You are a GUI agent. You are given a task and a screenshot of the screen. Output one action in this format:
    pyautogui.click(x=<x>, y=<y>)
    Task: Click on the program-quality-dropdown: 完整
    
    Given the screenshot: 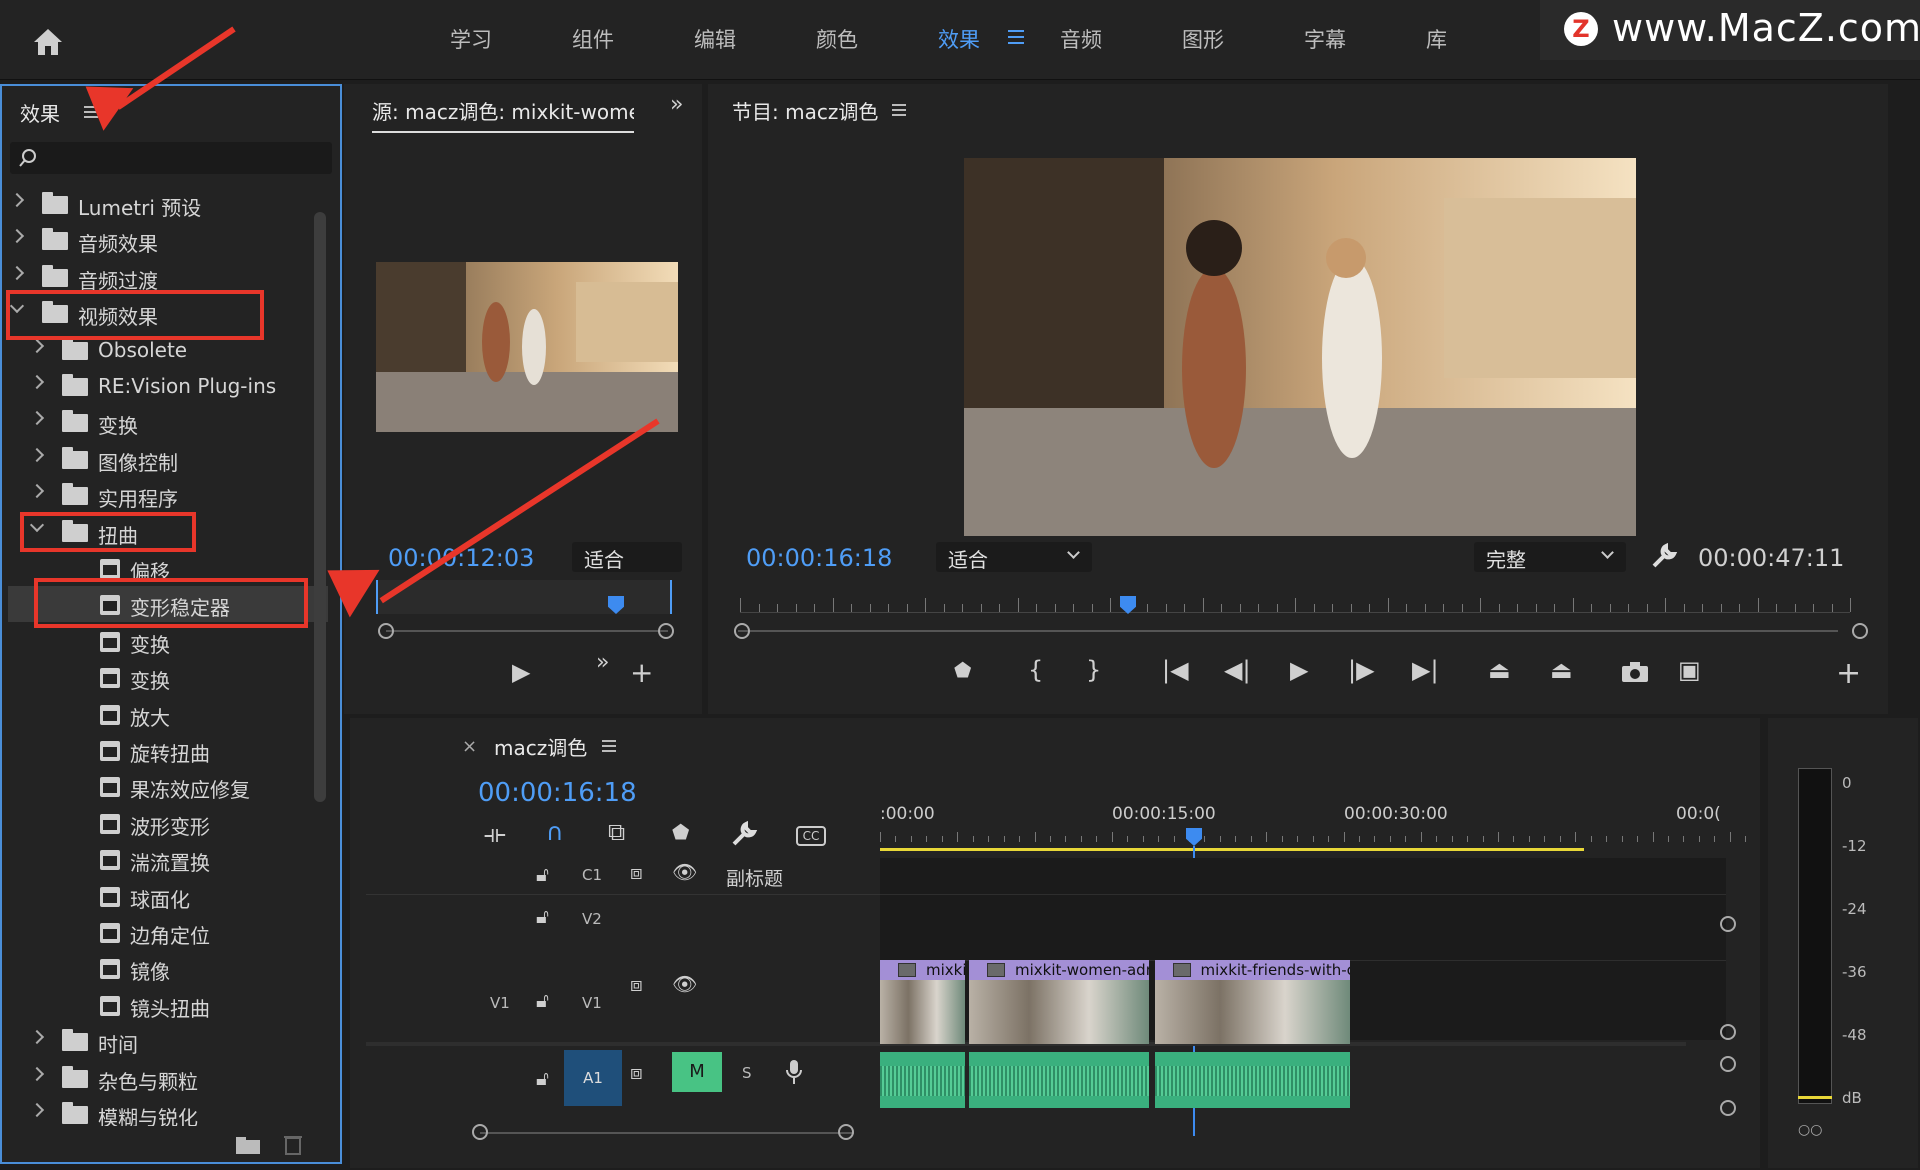 What is the action you would take?
    pyautogui.click(x=1550, y=557)
    